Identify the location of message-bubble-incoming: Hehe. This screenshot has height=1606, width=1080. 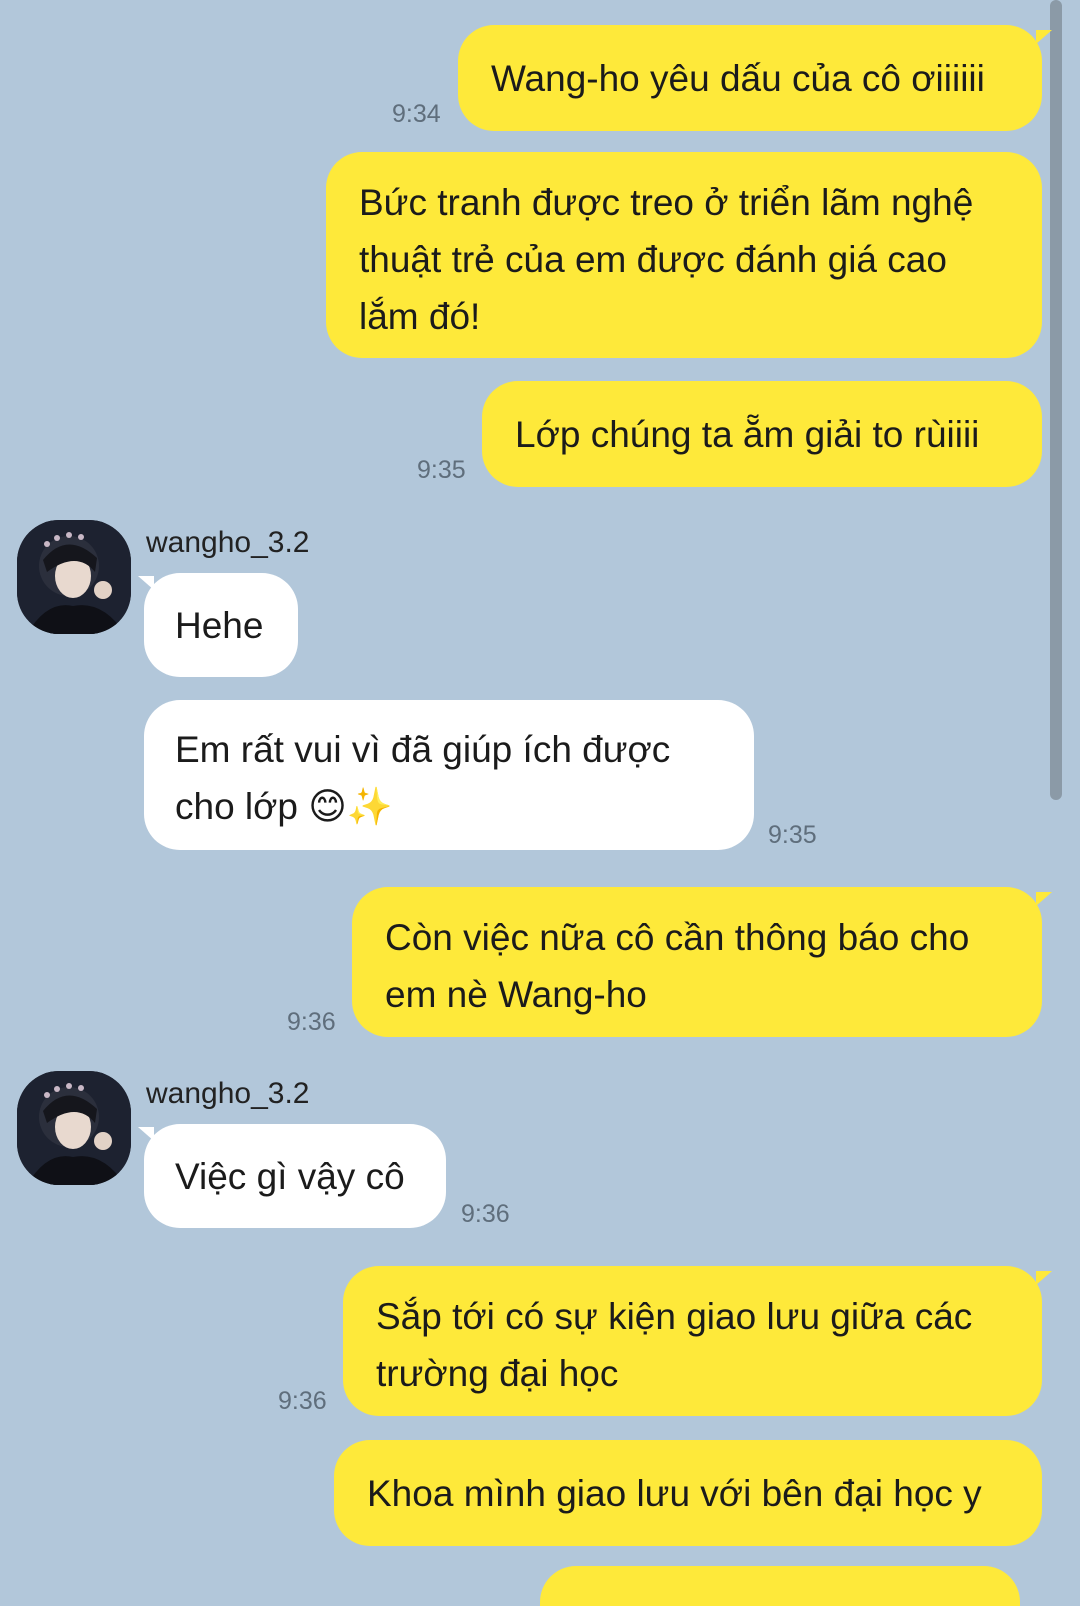
(221, 625).